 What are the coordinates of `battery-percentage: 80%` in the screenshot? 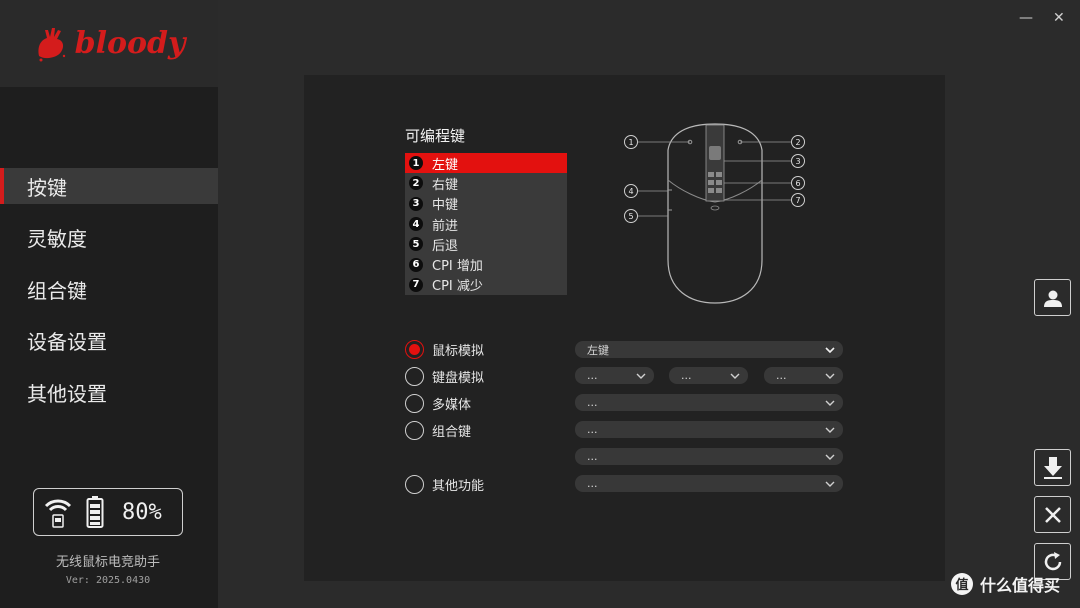 It's located at (142, 512).